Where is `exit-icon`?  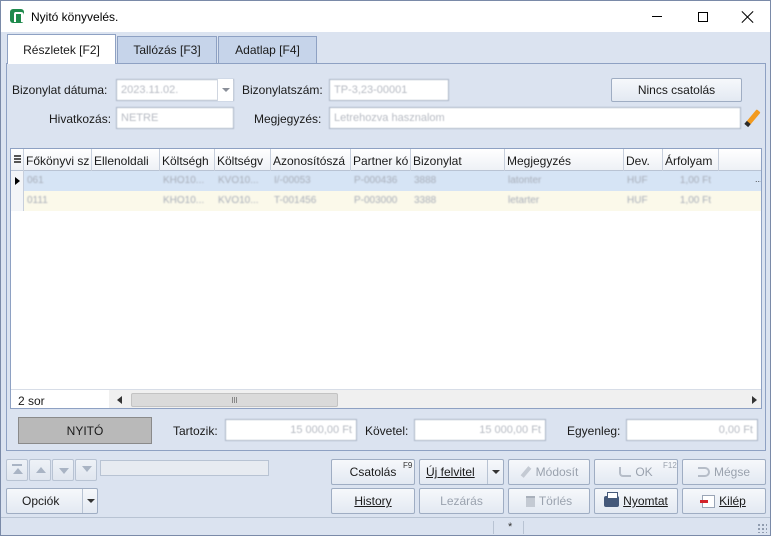 exit-icon is located at coordinates (708, 501).